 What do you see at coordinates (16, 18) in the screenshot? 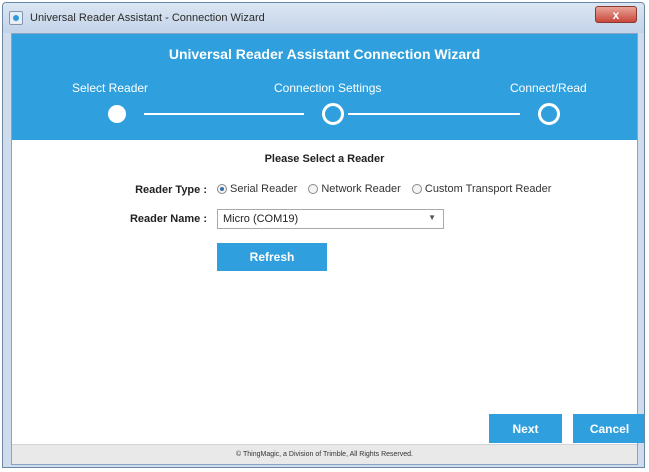
I see `app-icon` at bounding box center [16, 18].